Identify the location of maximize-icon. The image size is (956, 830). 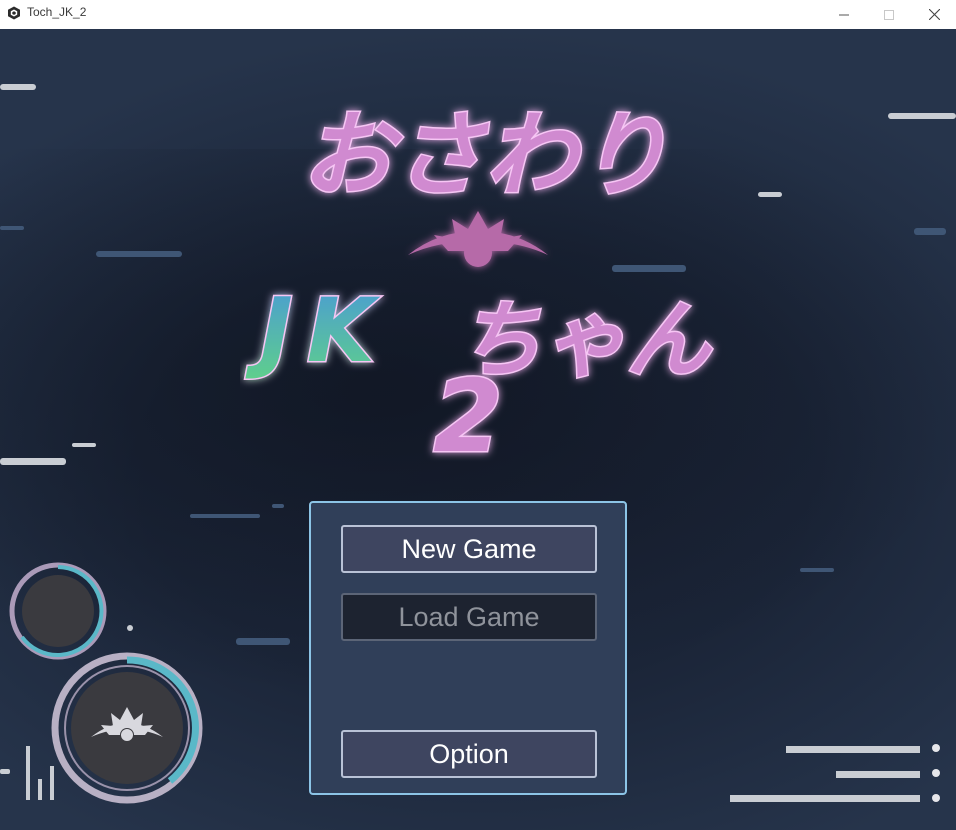
(889, 14).